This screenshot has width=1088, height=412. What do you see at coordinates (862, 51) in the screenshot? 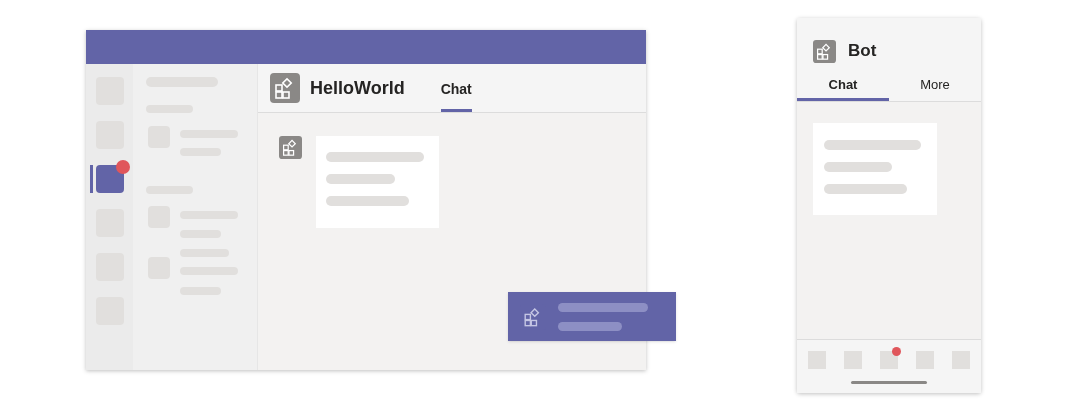
I see `app-title: Bot` at bounding box center [862, 51].